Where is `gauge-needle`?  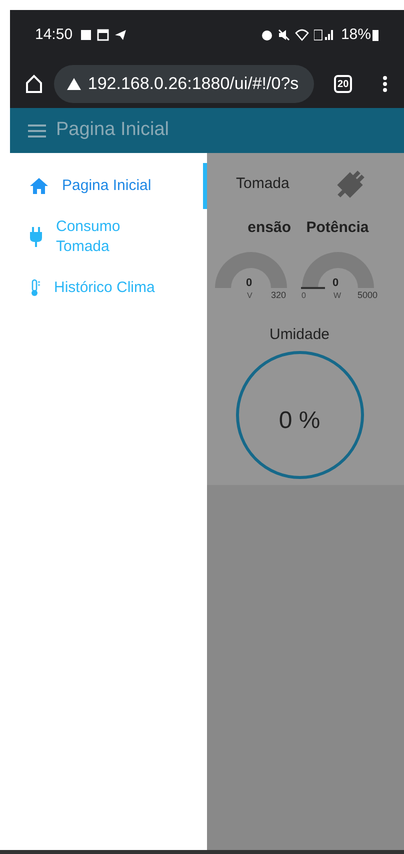
gauge-needle is located at coordinates (312, 288).